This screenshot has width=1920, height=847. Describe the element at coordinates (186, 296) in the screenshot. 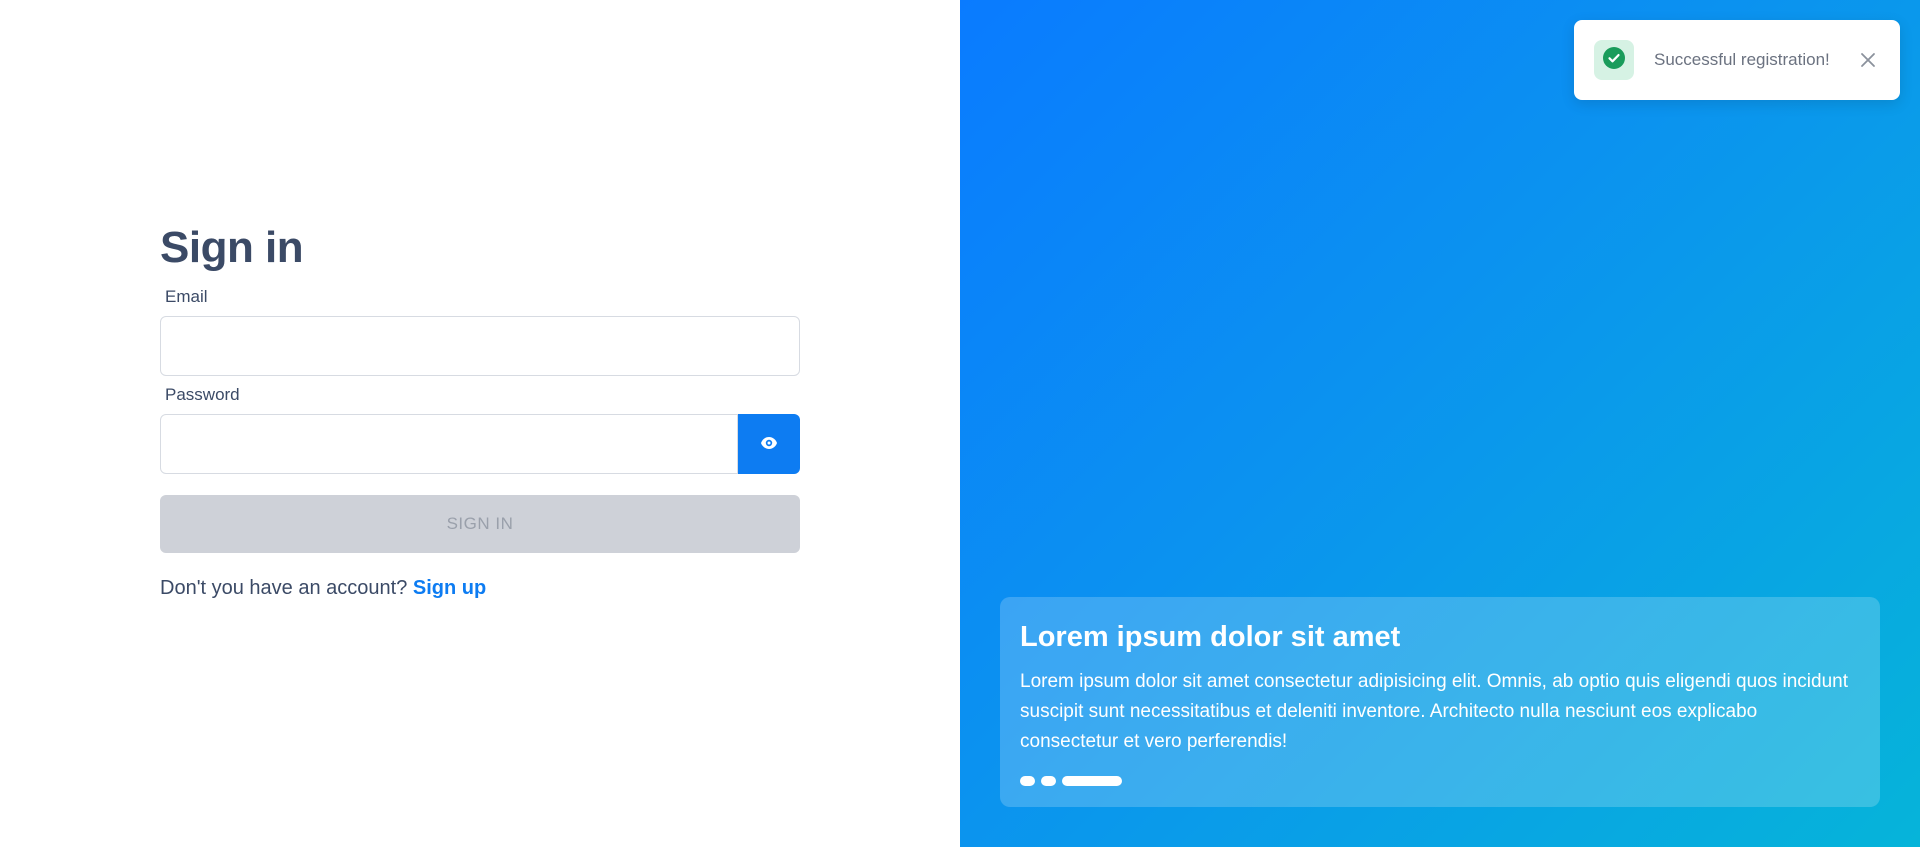

I see `email-label: Email` at that location.